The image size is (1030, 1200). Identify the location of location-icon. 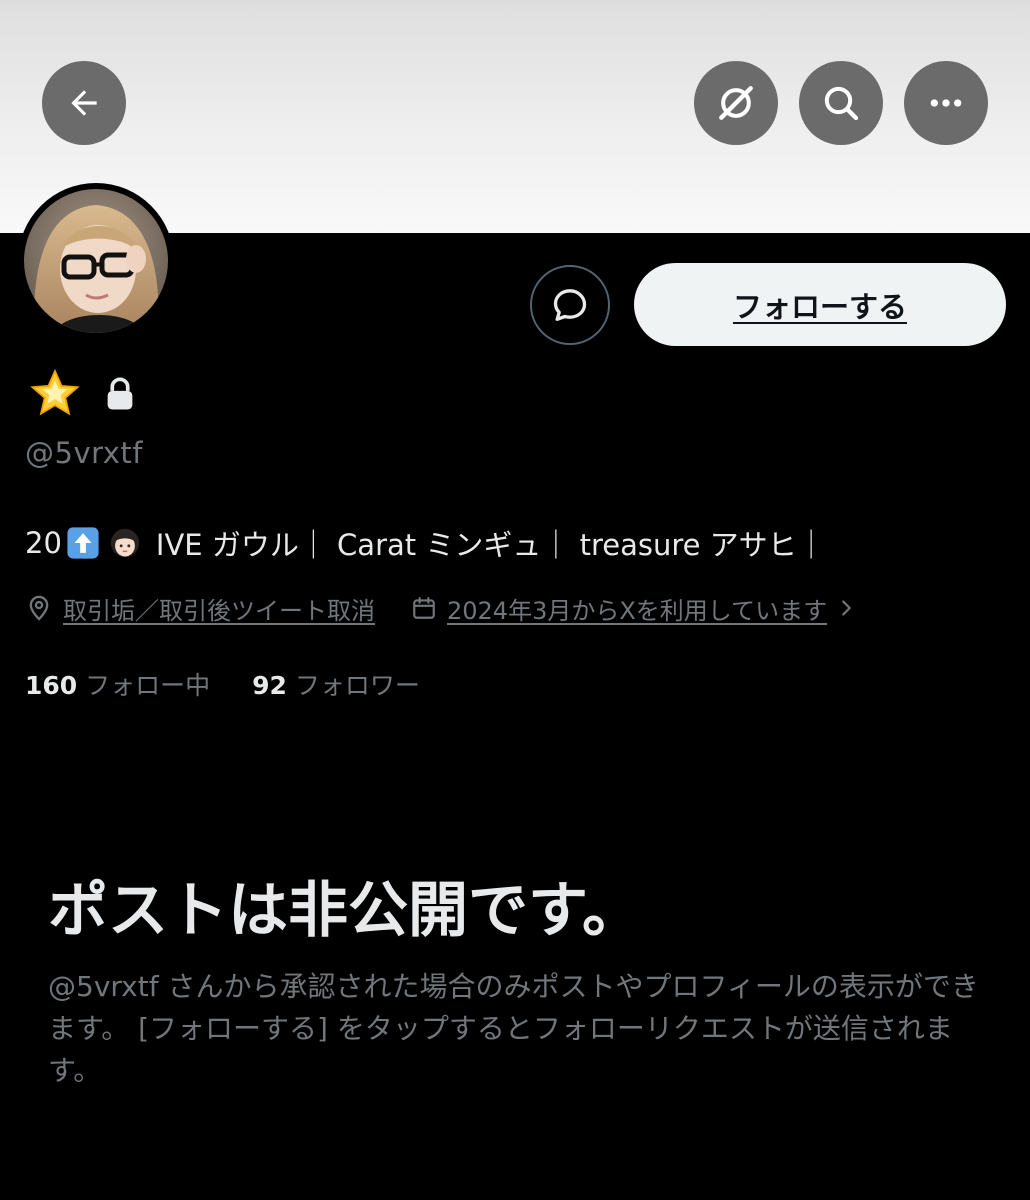
(39, 608).